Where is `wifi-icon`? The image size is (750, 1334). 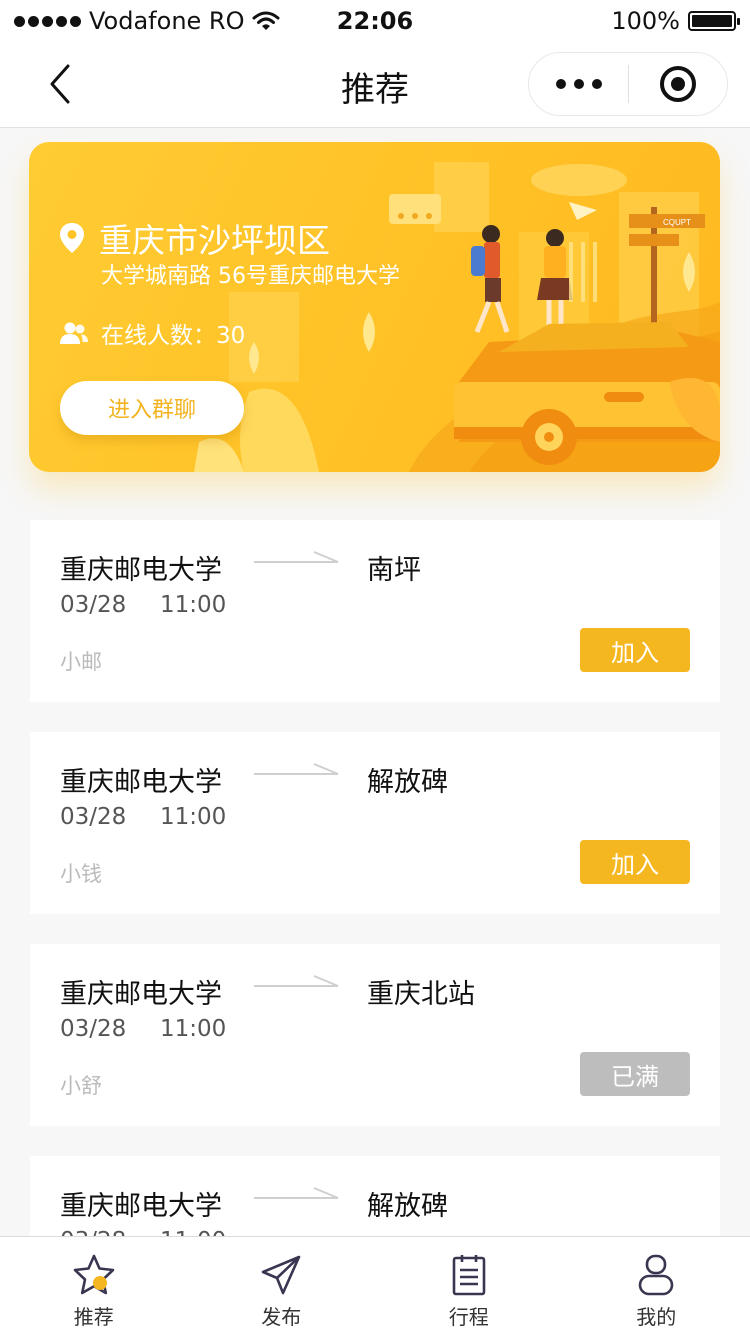
wifi-icon is located at coordinates (266, 20).